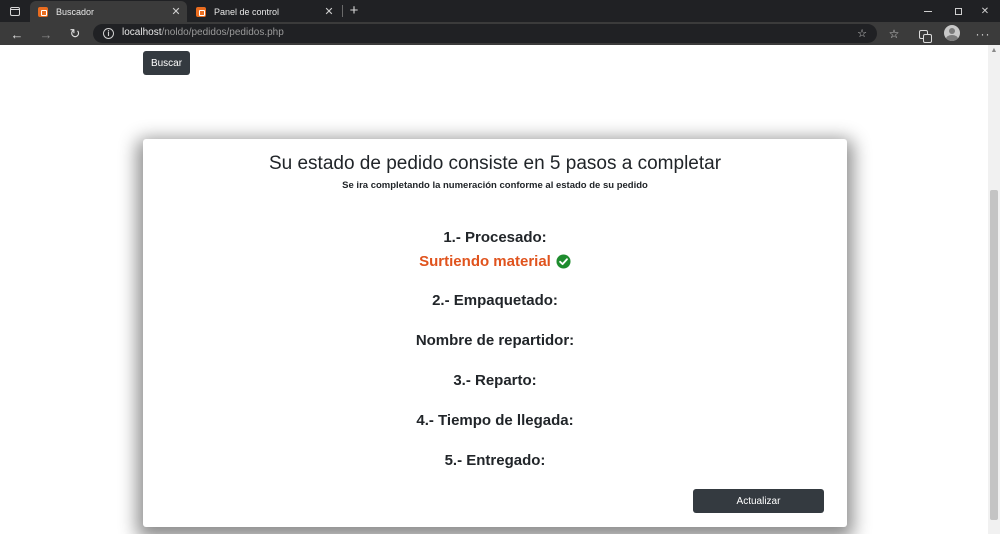 The image size is (1000, 534). I want to click on search-button: Buscar, so click(166, 63).